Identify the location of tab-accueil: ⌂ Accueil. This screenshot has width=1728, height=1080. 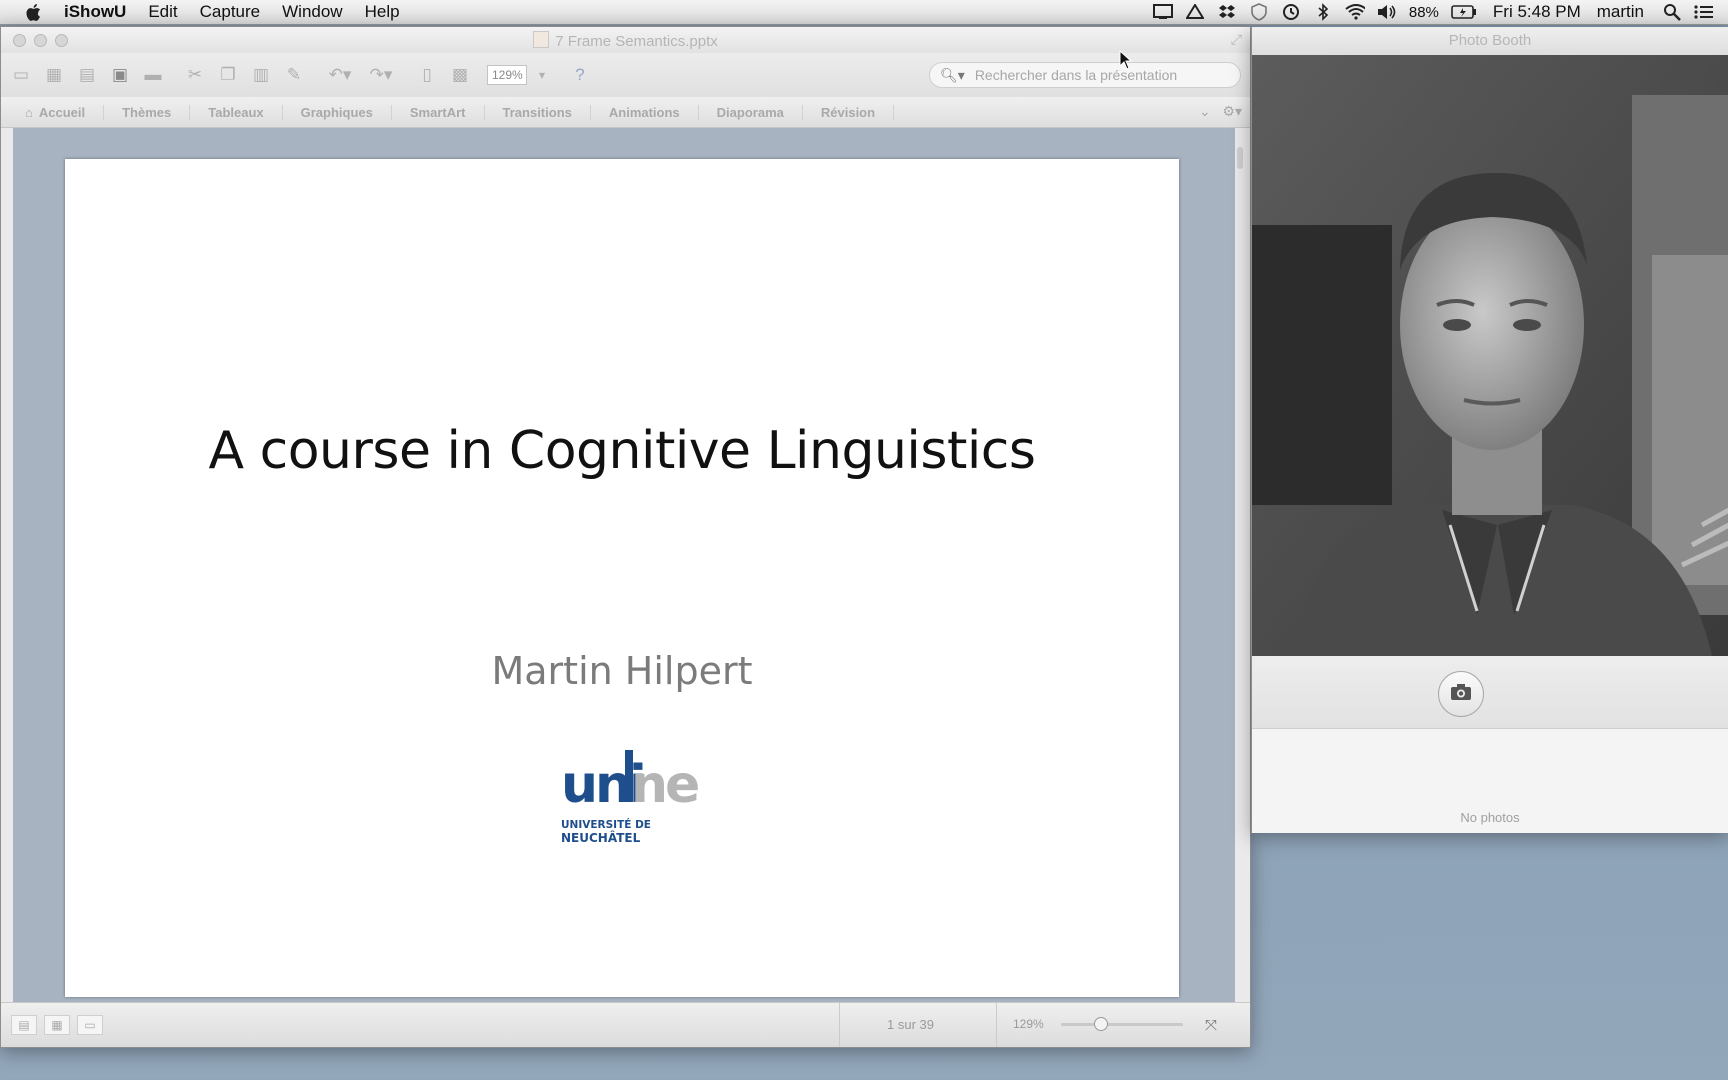
(53, 112).